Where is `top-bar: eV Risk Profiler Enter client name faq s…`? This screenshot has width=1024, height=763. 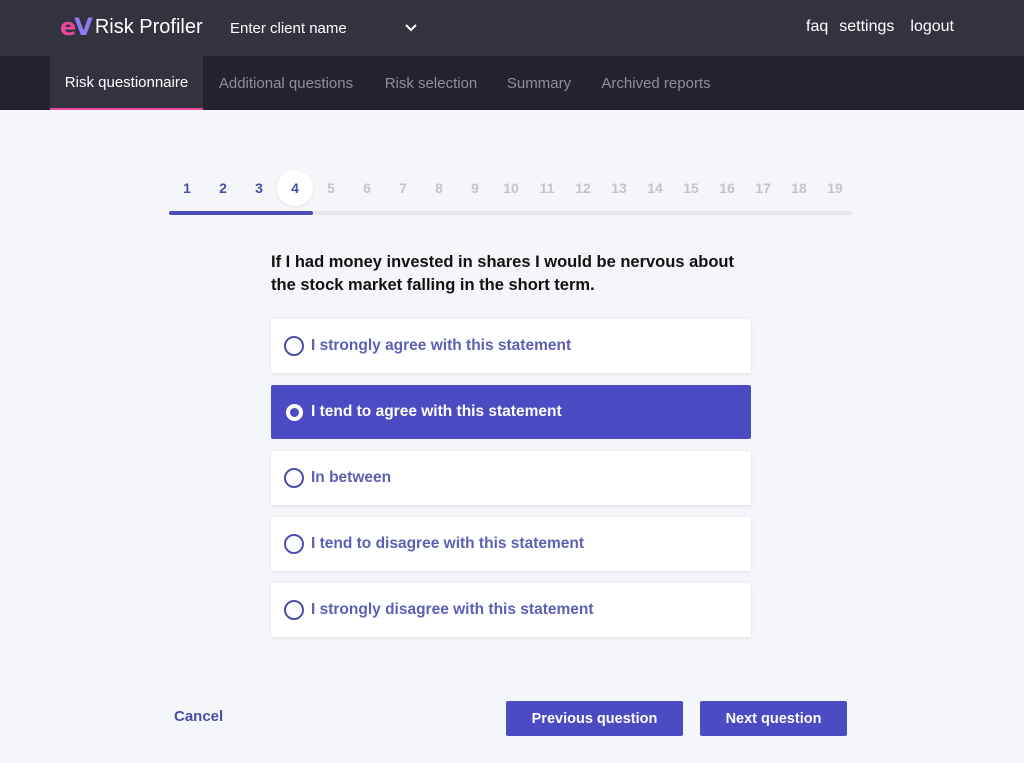
top-bar: eV Risk Profiler Enter client name faq s… is located at coordinates (512, 28).